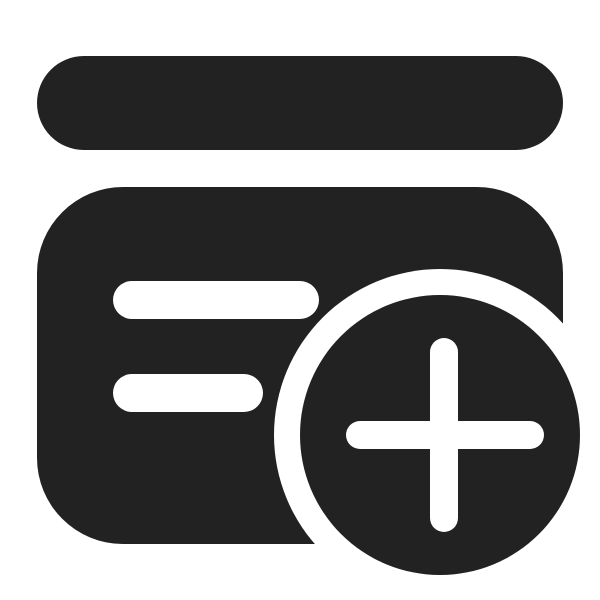  Describe the element at coordinates (300, 103) in the screenshot. I see `lid-bar` at that location.